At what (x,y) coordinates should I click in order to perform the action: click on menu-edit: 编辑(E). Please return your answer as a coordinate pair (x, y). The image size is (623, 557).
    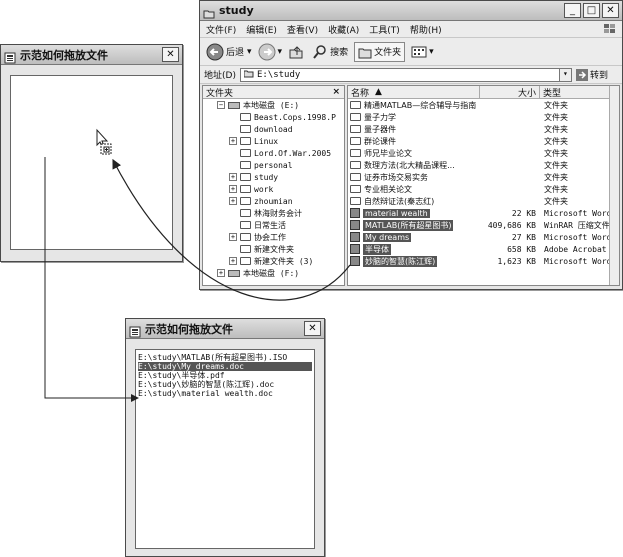
    Looking at the image, I should click on (261, 29).